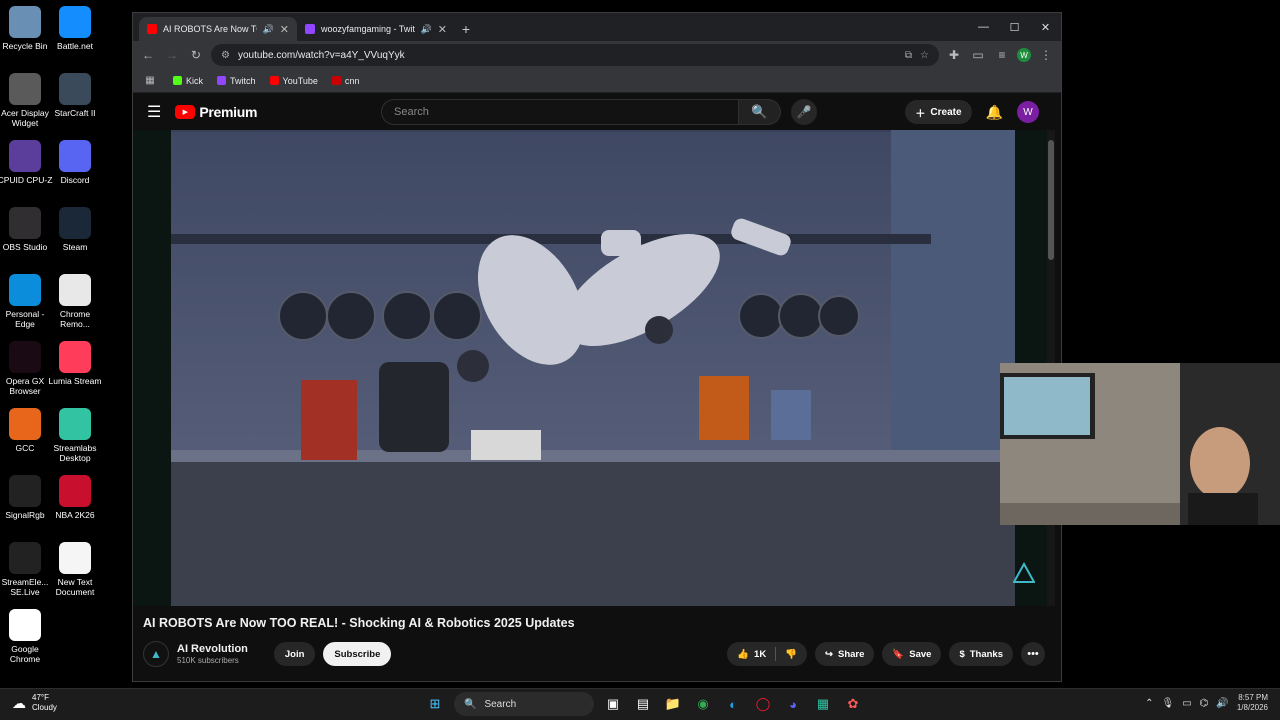  What do you see at coordinates (643, 704) in the screenshot?
I see `widgets-icon: ▤` at bounding box center [643, 704].